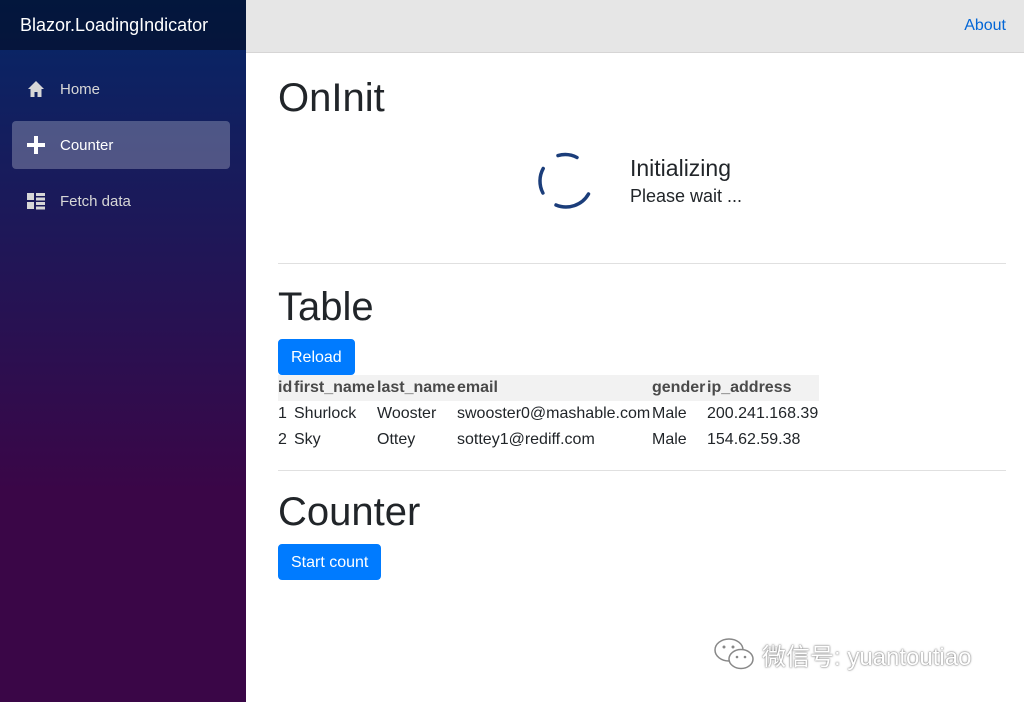  I want to click on column-header: ip_address, so click(763, 388).